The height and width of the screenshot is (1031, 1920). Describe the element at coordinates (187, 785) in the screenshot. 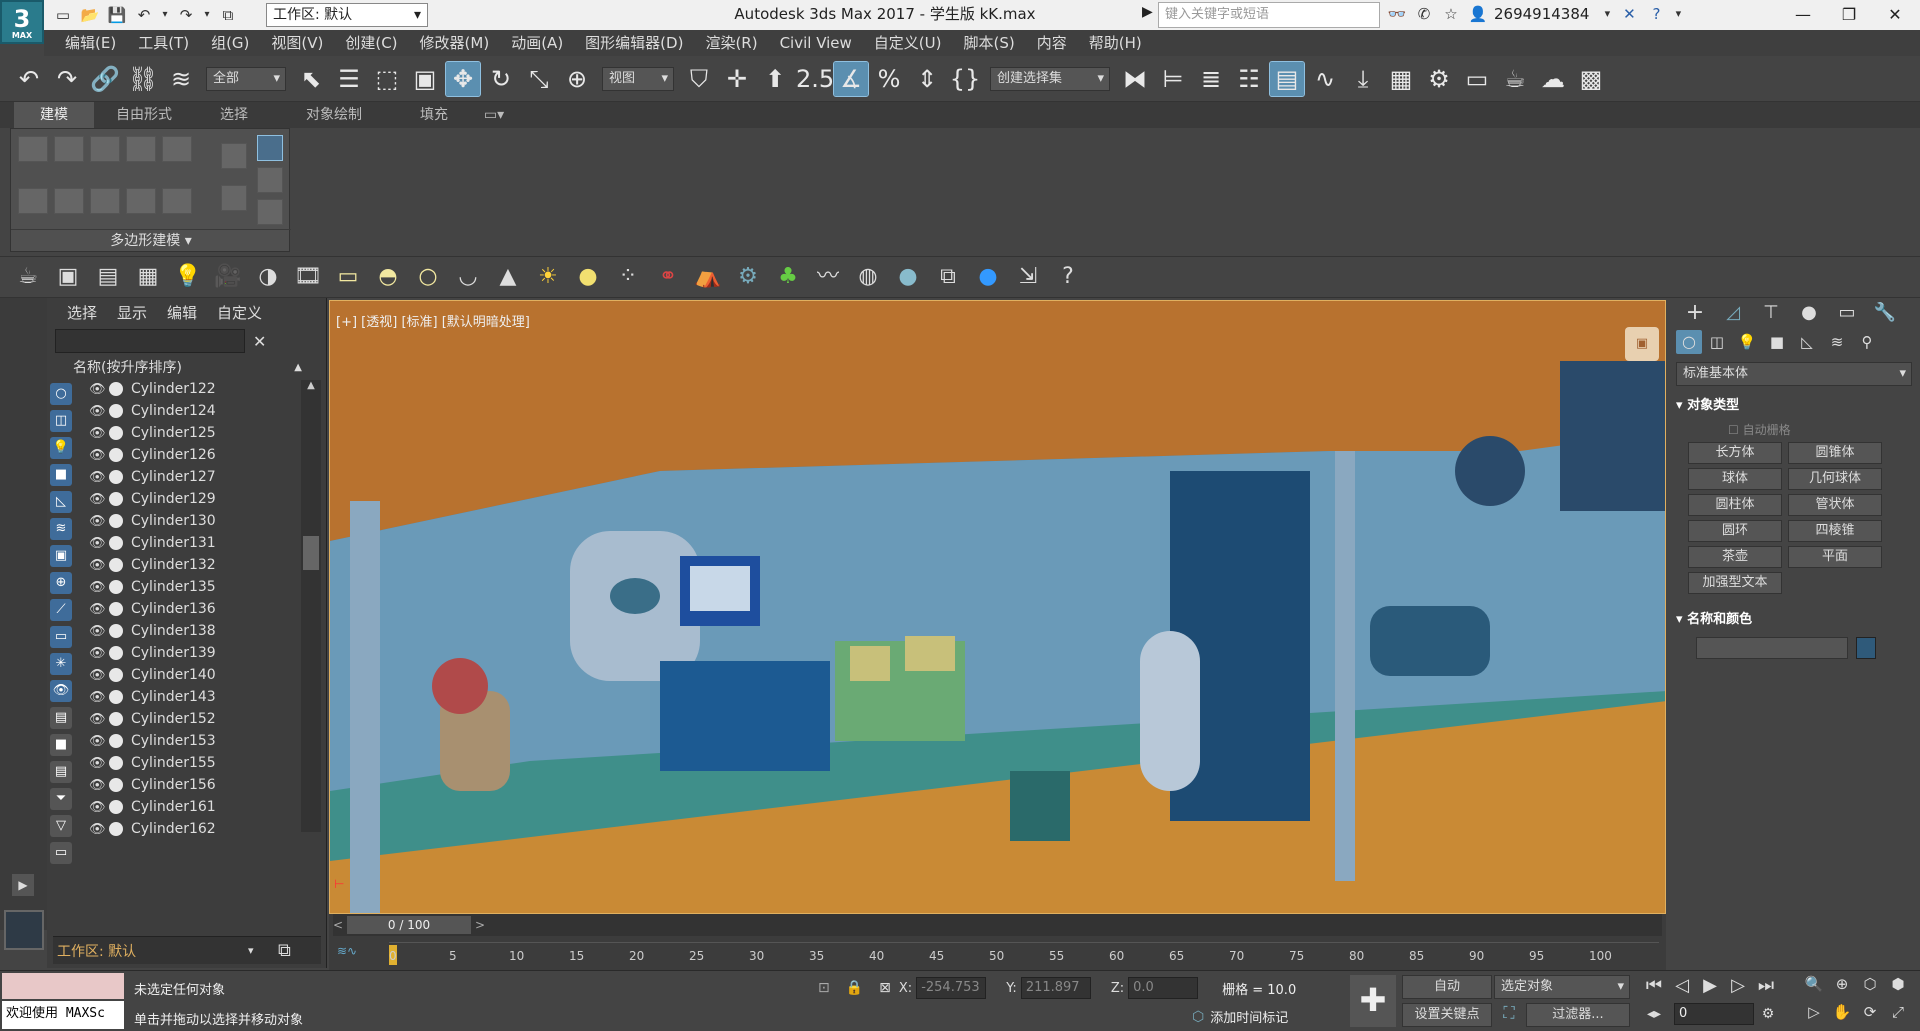

I see `list-item: 👁 Cylinder156` at that location.